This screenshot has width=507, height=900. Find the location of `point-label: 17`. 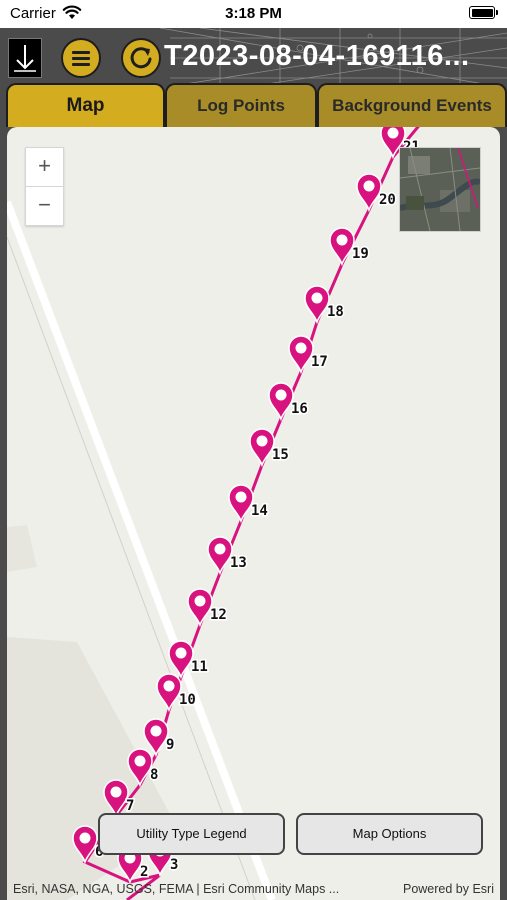

point-label: 17 is located at coordinates (319, 362).